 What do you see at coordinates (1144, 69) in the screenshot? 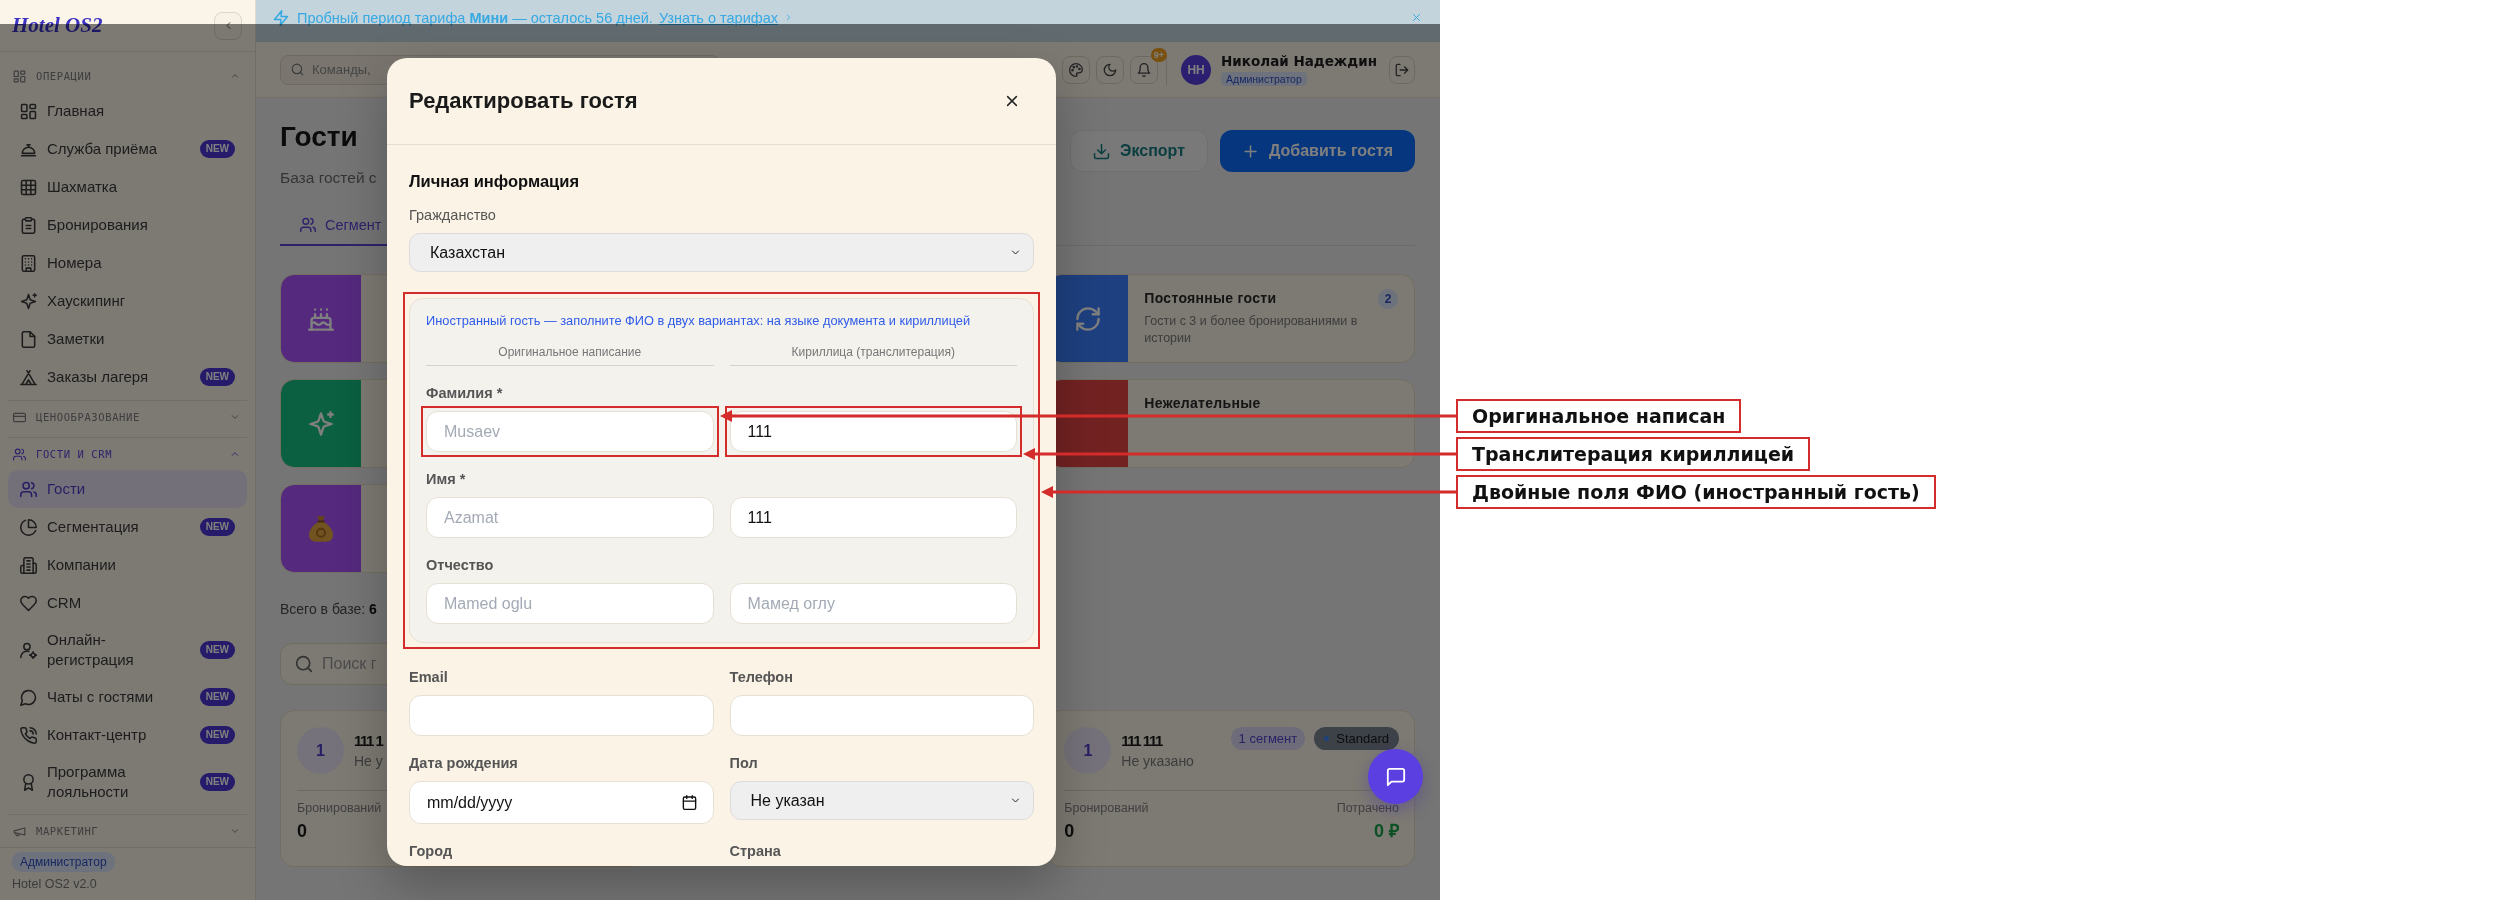
I see `bell-icon` at bounding box center [1144, 69].